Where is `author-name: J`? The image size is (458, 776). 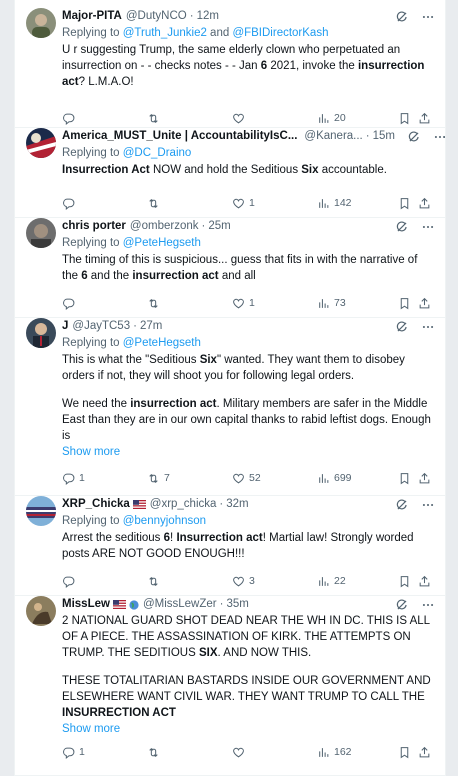 author-name: J is located at coordinates (65, 326).